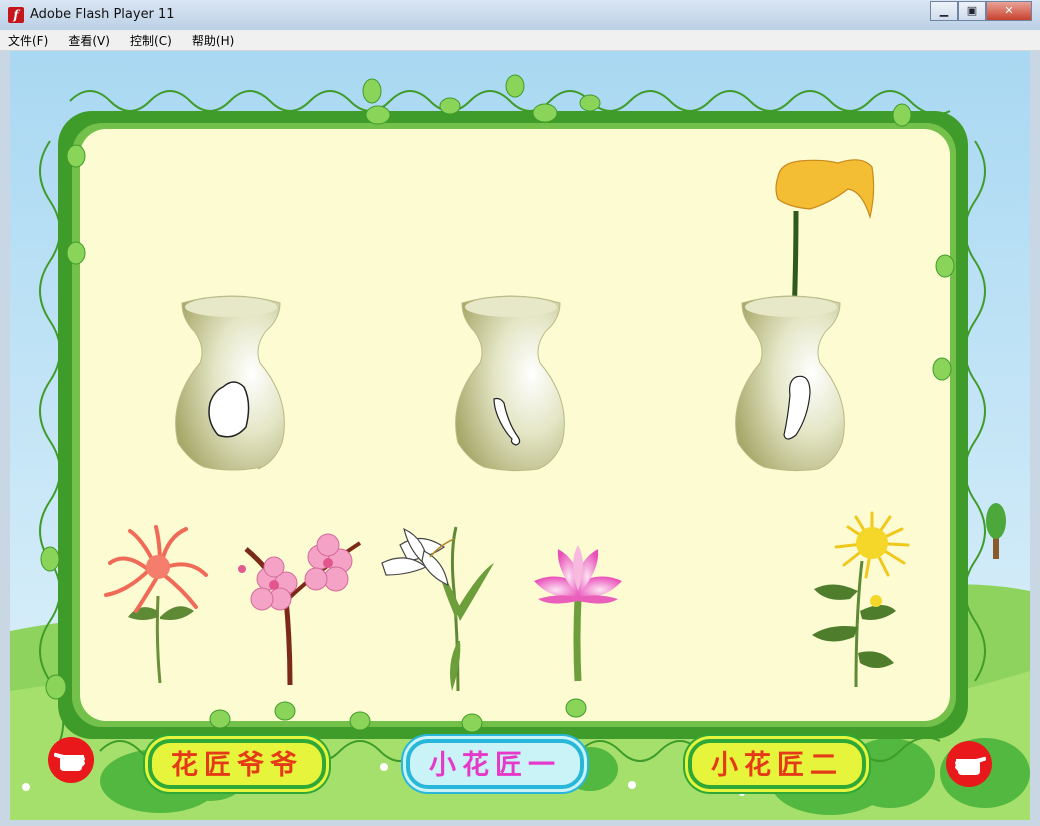  I want to click on little-florist-two-button: 小花匠二, so click(777, 764).